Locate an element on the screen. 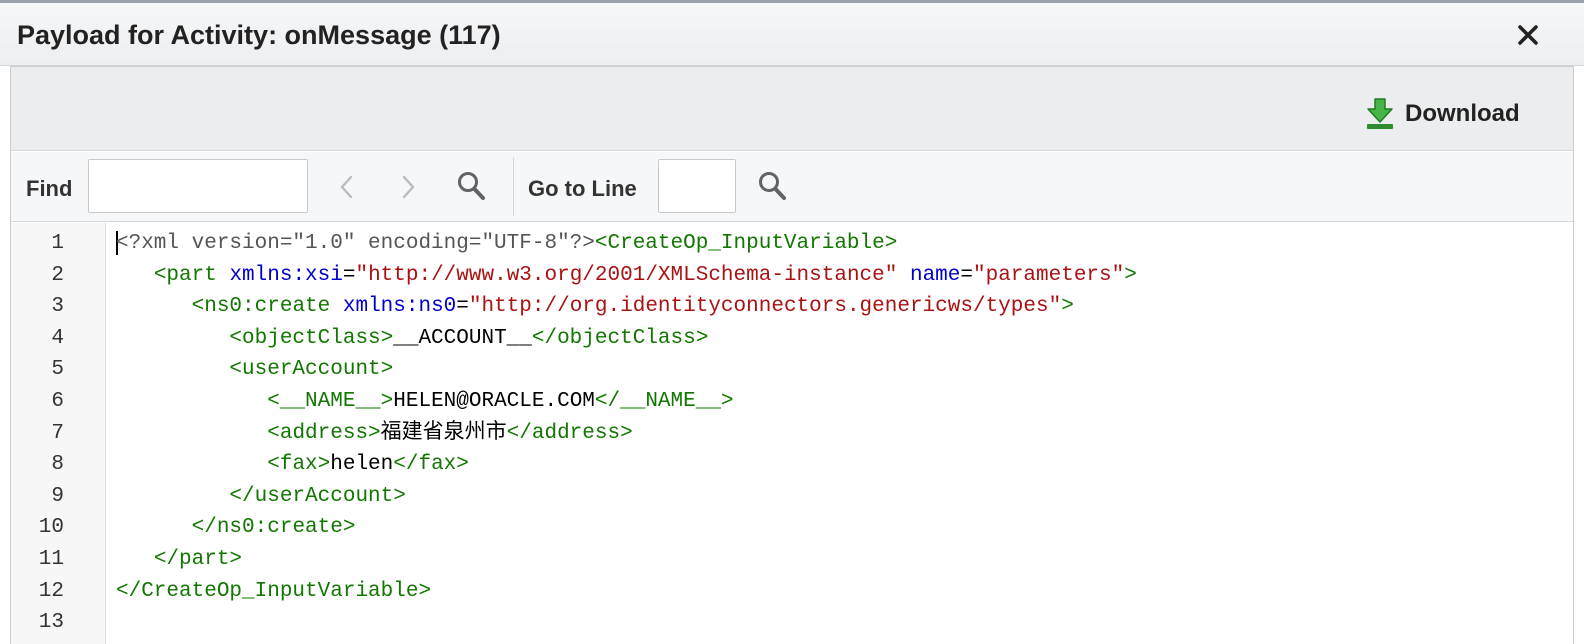  code-token: xmlns:xsi is located at coordinates (286, 275).